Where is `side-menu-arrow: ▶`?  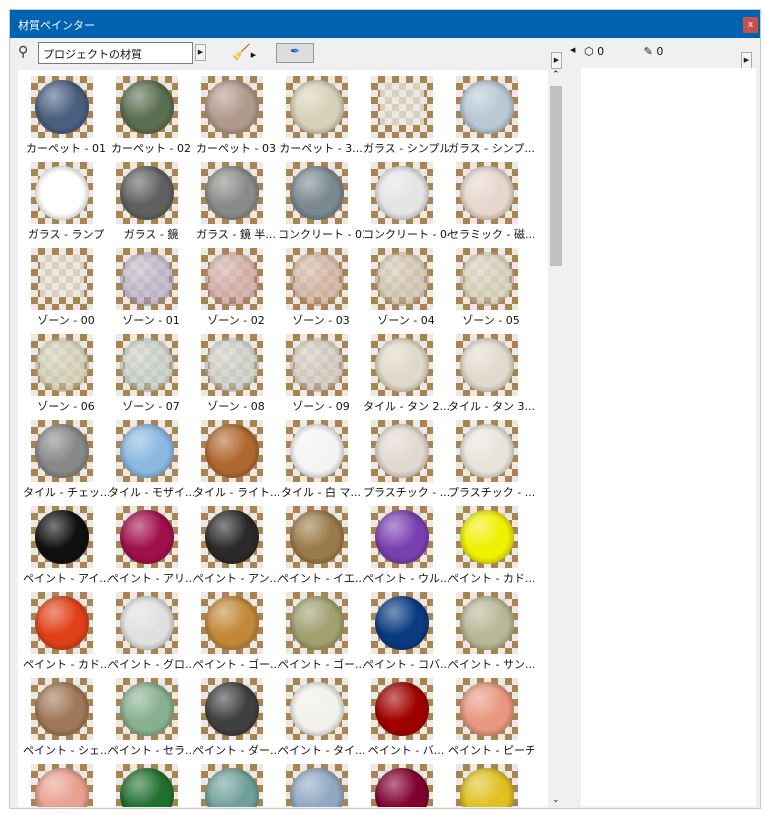
side-menu-arrow: ▶ is located at coordinates (746, 60).